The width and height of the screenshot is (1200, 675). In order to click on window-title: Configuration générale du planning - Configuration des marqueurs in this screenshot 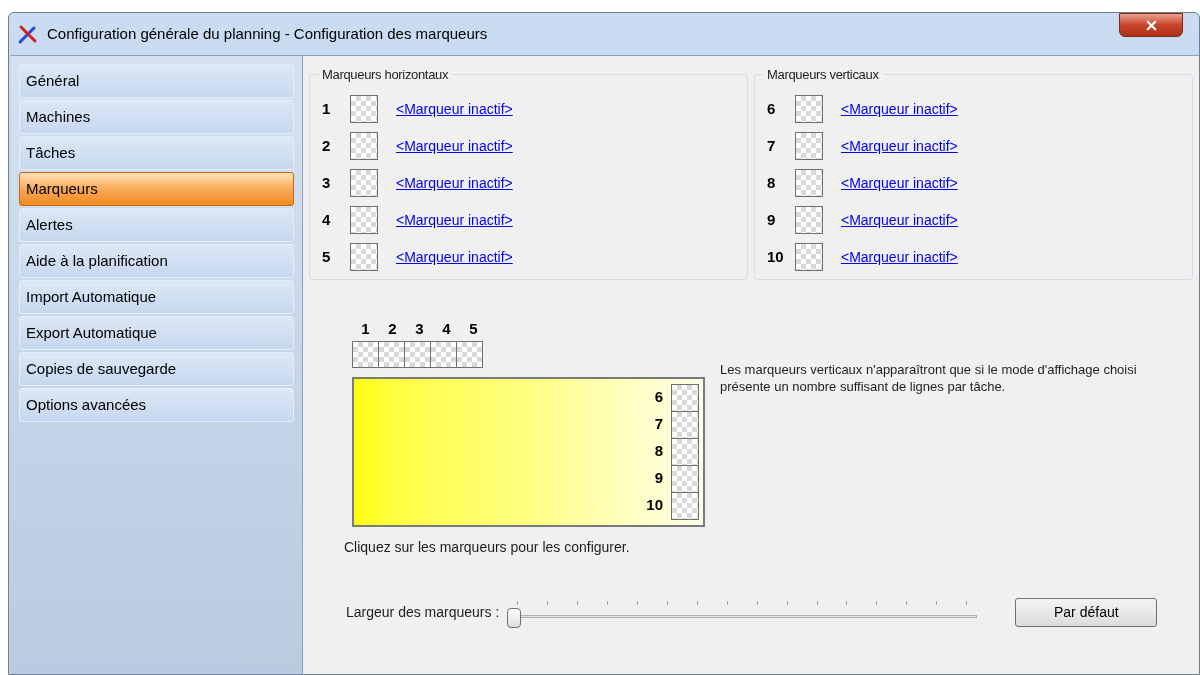, I will do `click(267, 33)`.